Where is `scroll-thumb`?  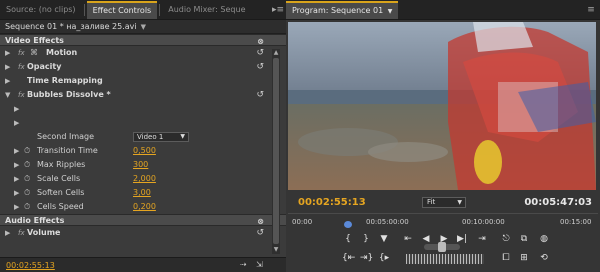 scroll-thumb is located at coordinates (276, 151).